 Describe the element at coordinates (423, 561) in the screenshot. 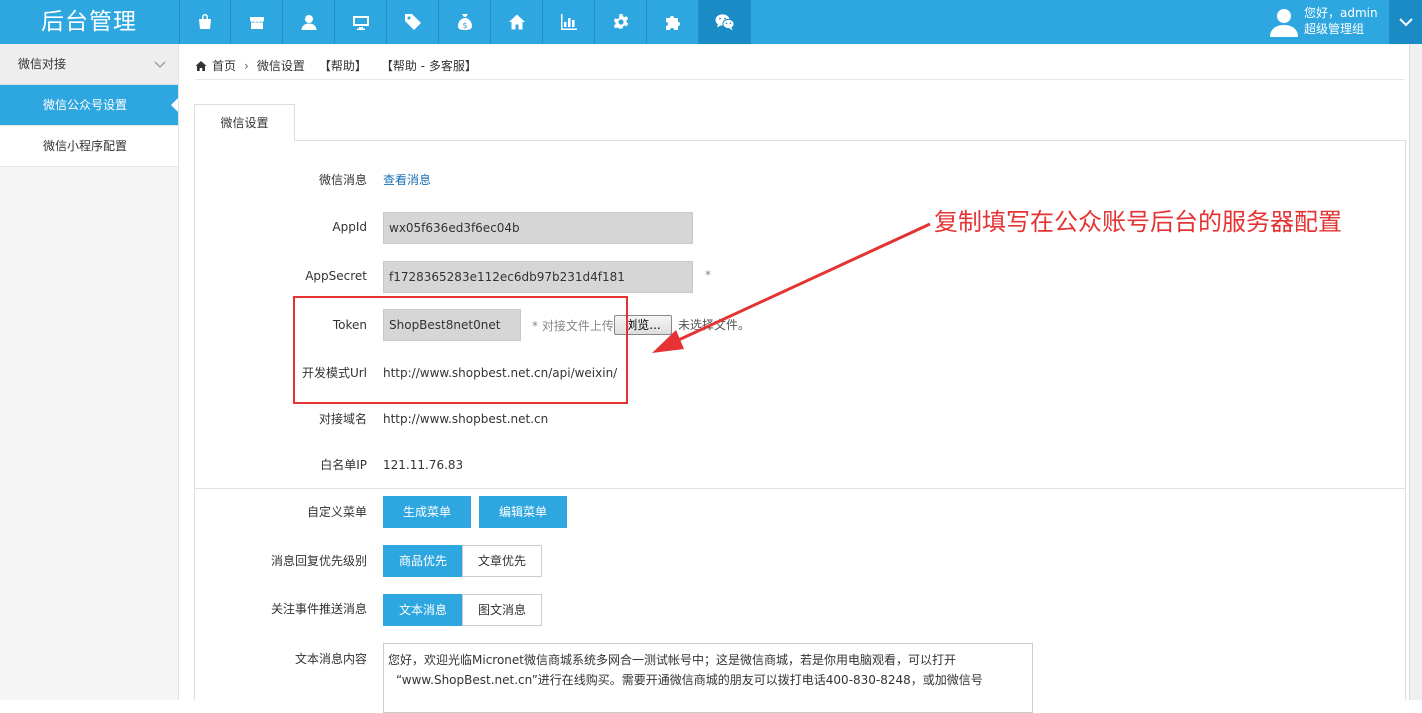

I see `priority-product-option: 商品优先` at that location.